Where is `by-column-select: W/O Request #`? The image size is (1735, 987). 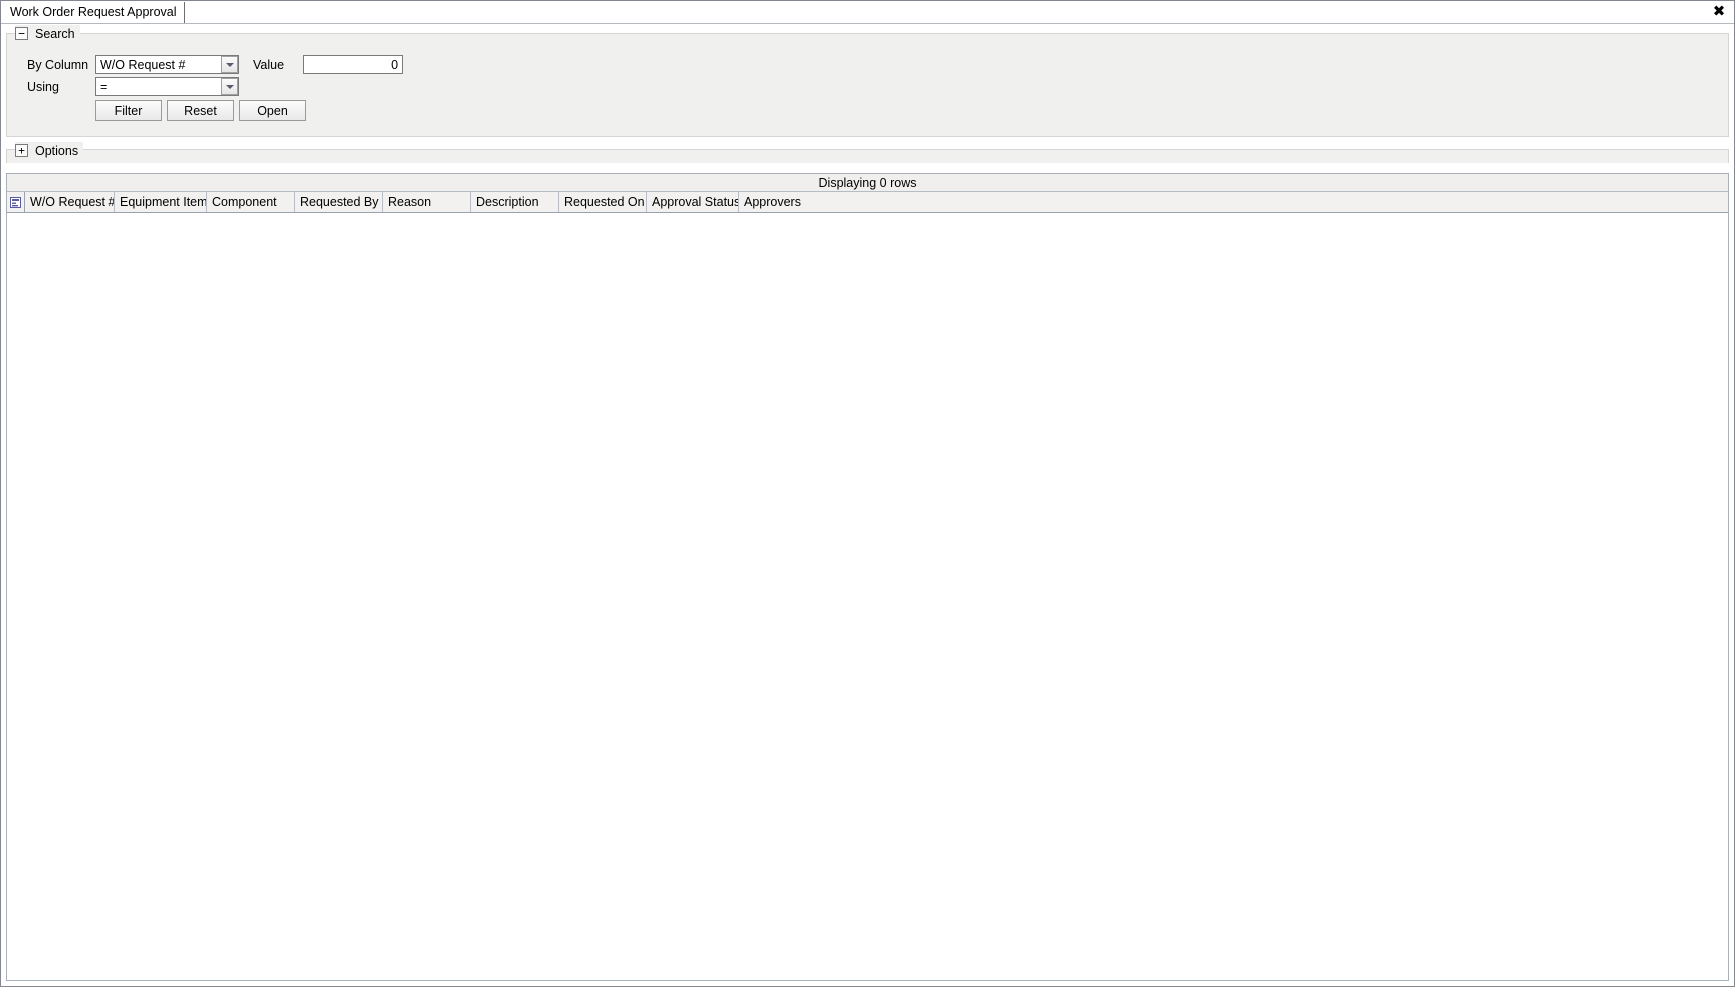
by-column-select: W/O Request # is located at coordinates (167, 64).